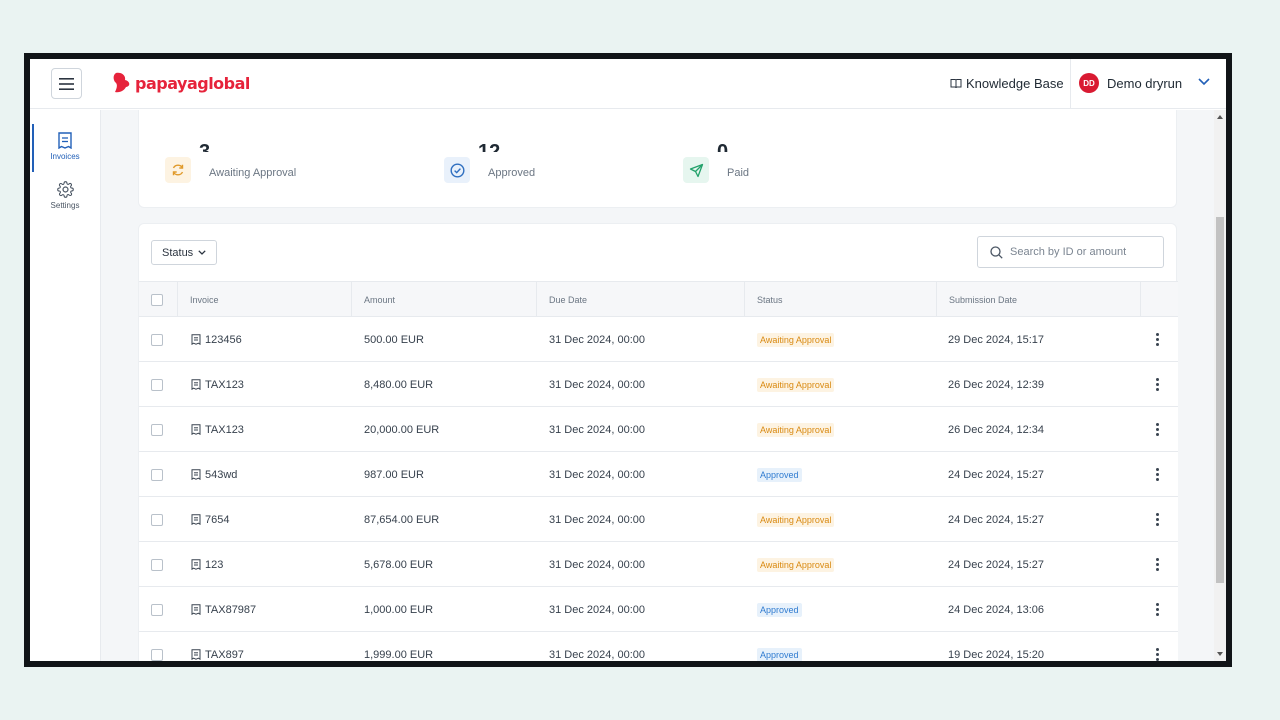  Describe the element at coordinates (1015, 83) in the screenshot. I see `knowledge-base-label: Knowledge Base` at that location.